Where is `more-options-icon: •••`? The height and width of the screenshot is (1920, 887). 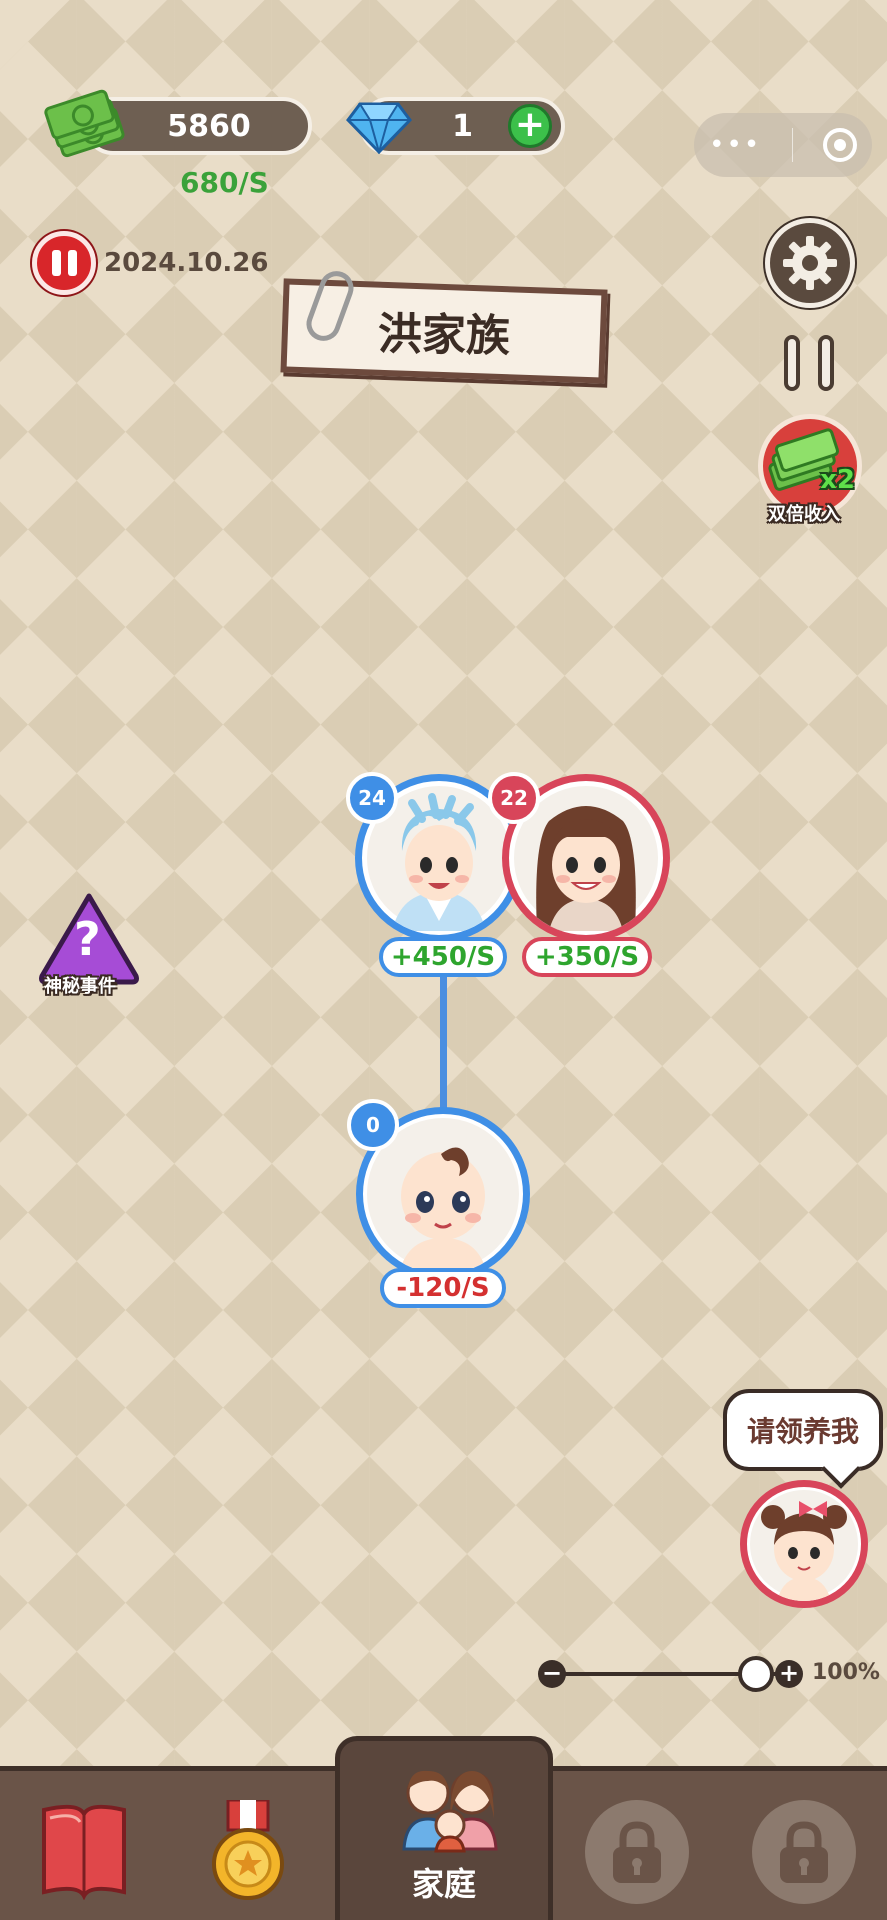
more-options-icon: ••• is located at coordinates (735, 145).